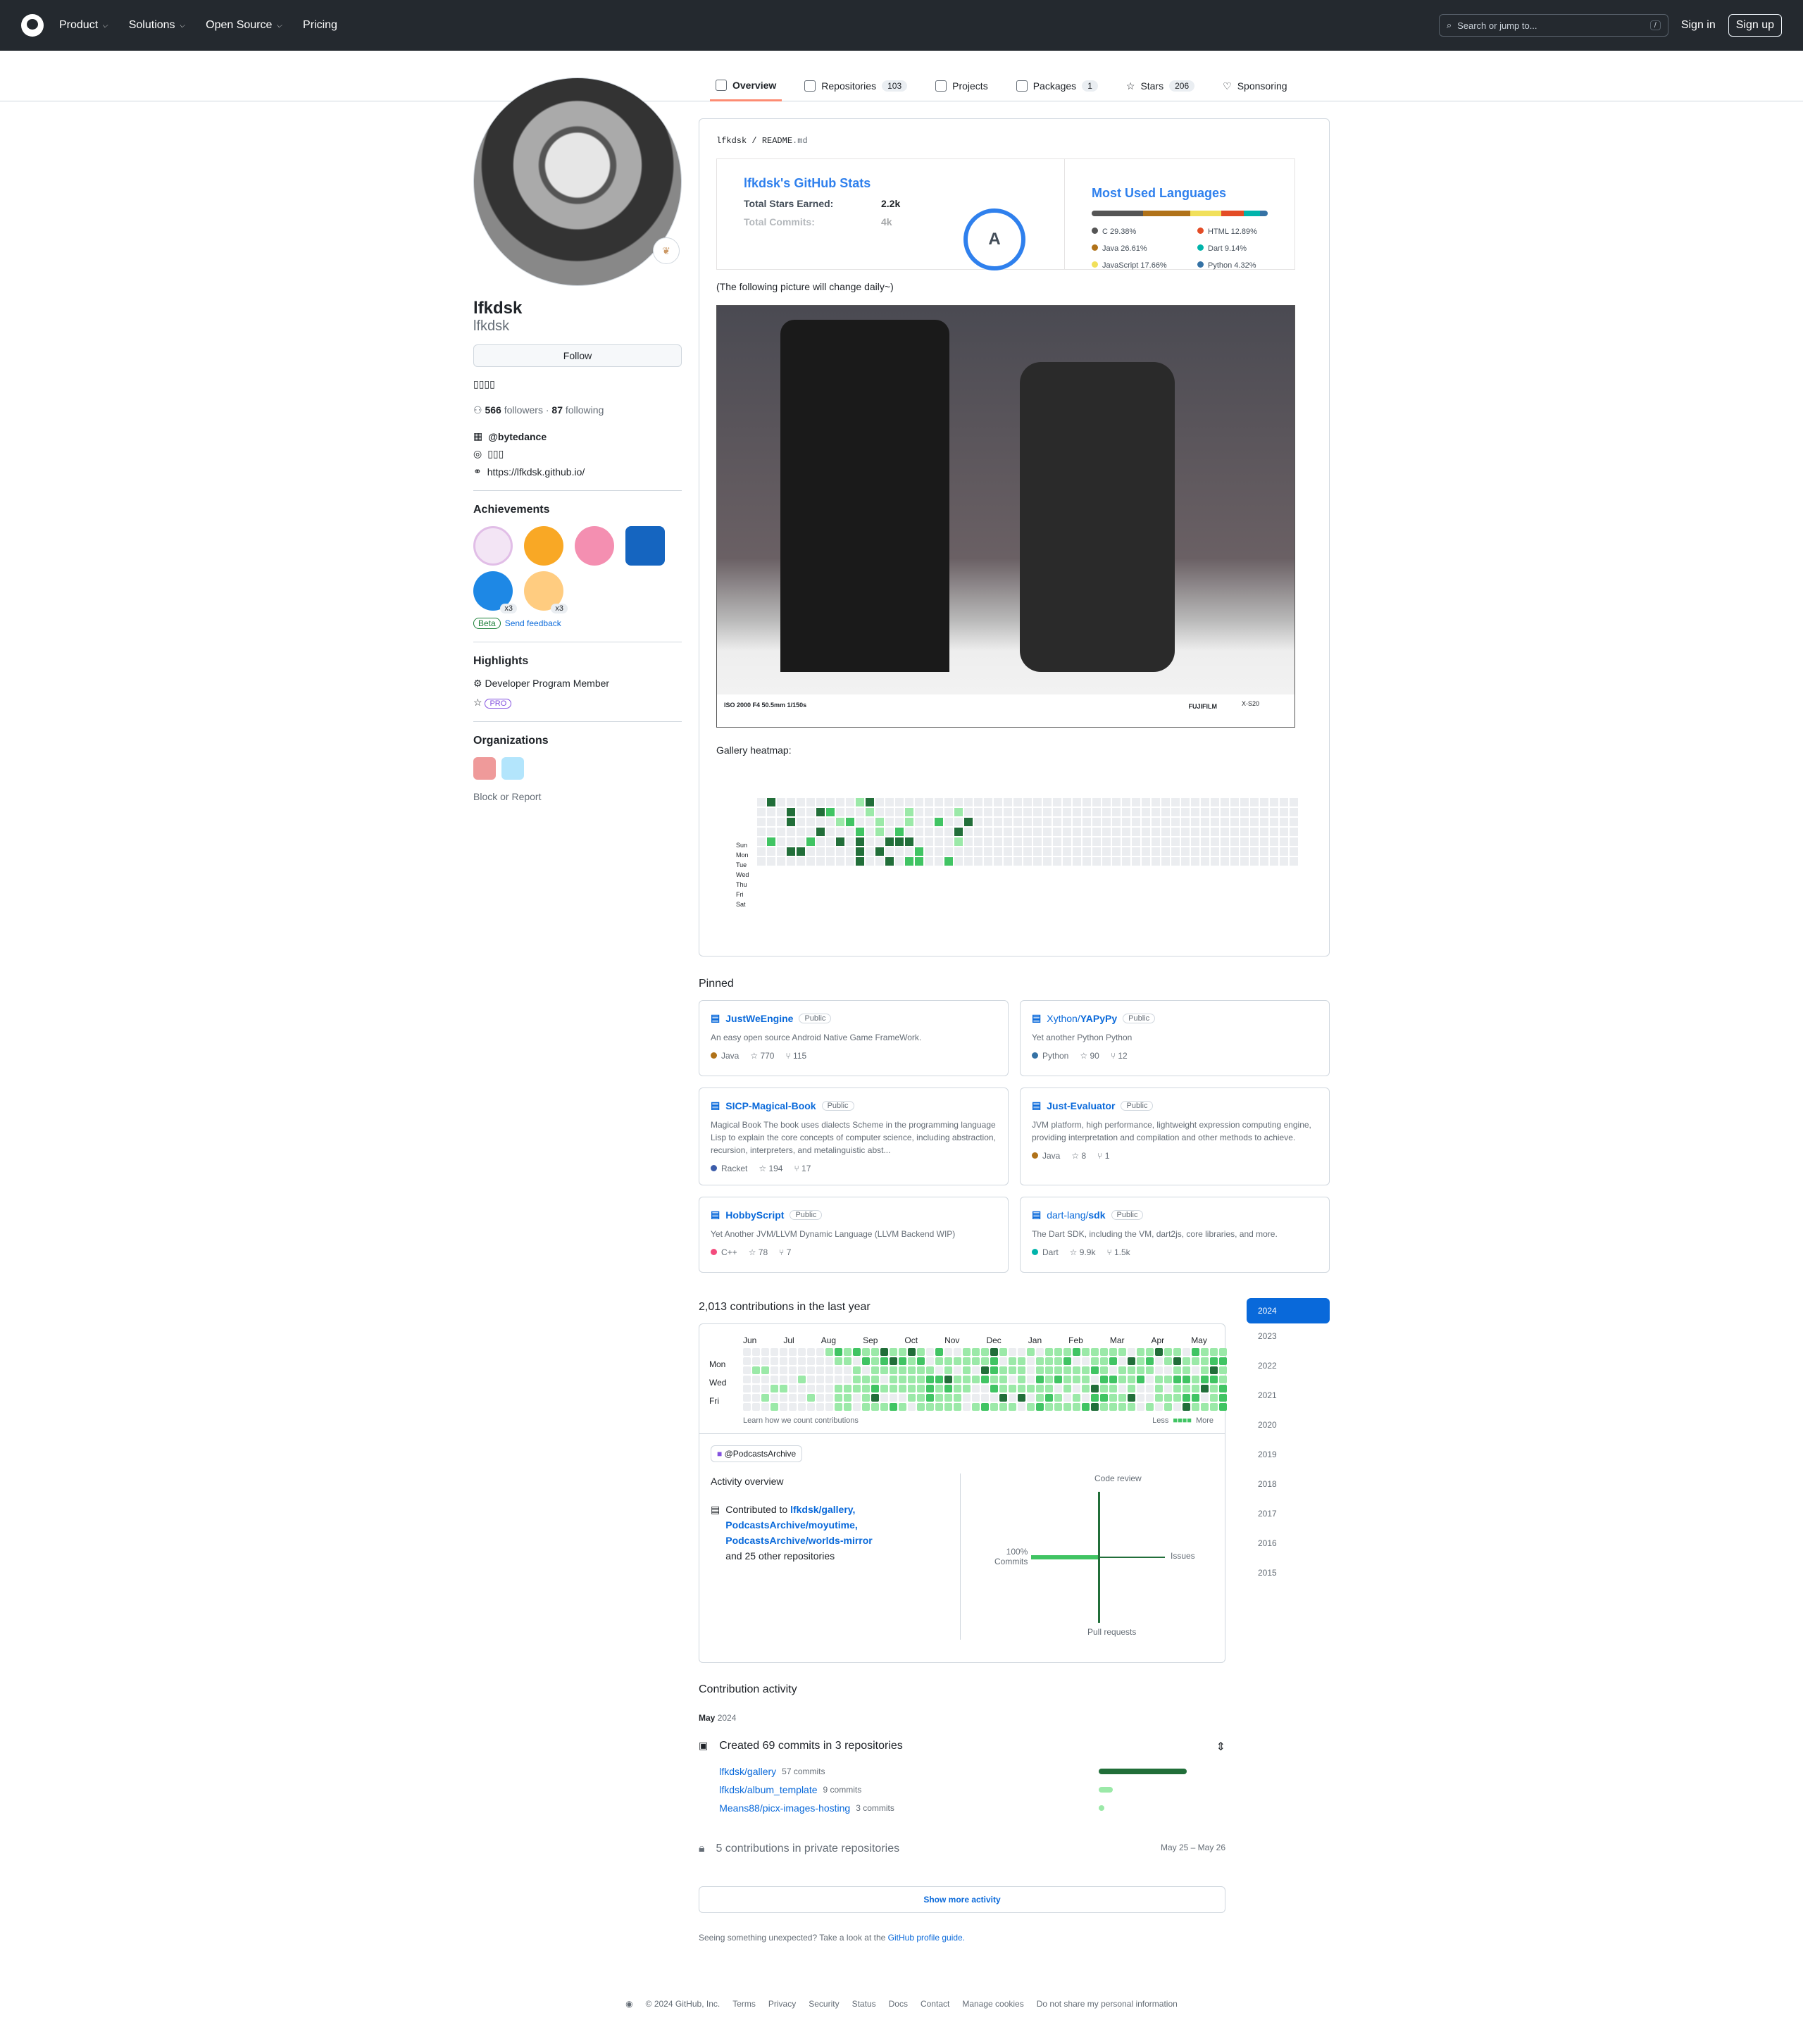 This screenshot has height=2044, width=1803. I want to click on tab-stars: ☆ Stars 206, so click(1161, 85).